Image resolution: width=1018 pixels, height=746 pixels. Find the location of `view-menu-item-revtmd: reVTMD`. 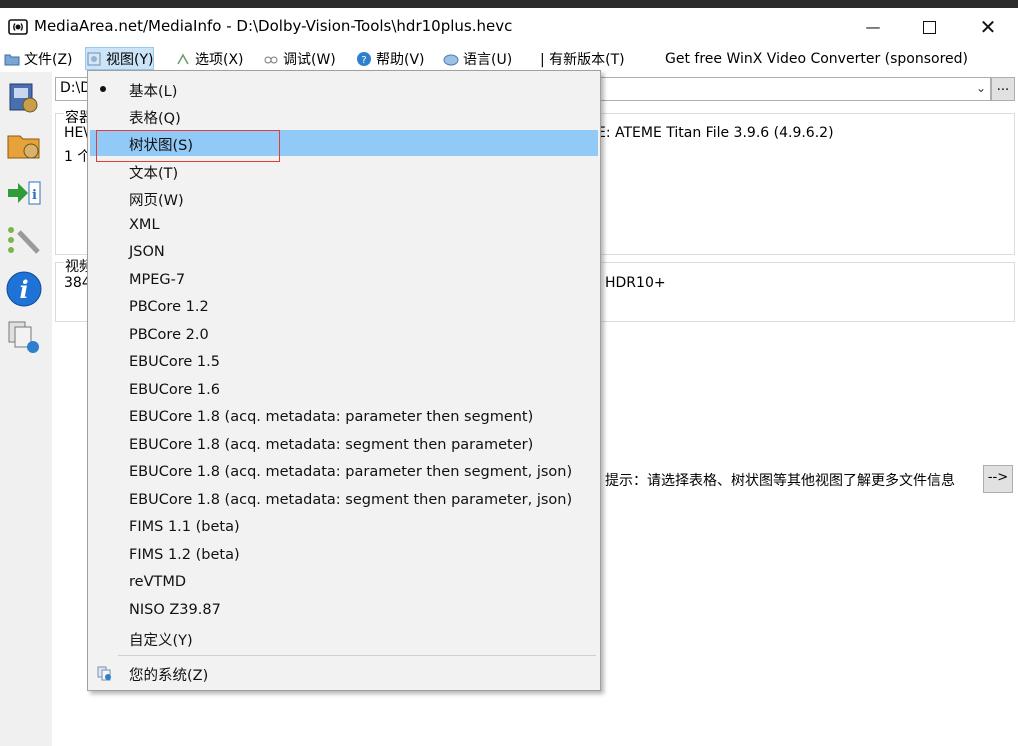

view-menu-item-revtmd: reVTMD is located at coordinates (344, 583).